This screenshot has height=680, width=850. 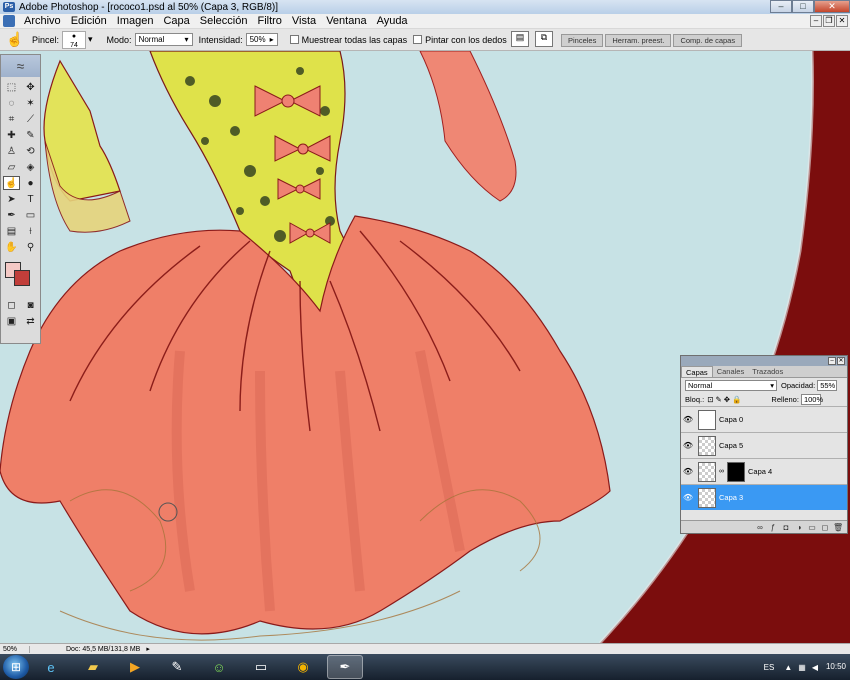 What do you see at coordinates (815, 667) in the screenshot?
I see `volume-icon: ◀` at bounding box center [815, 667].